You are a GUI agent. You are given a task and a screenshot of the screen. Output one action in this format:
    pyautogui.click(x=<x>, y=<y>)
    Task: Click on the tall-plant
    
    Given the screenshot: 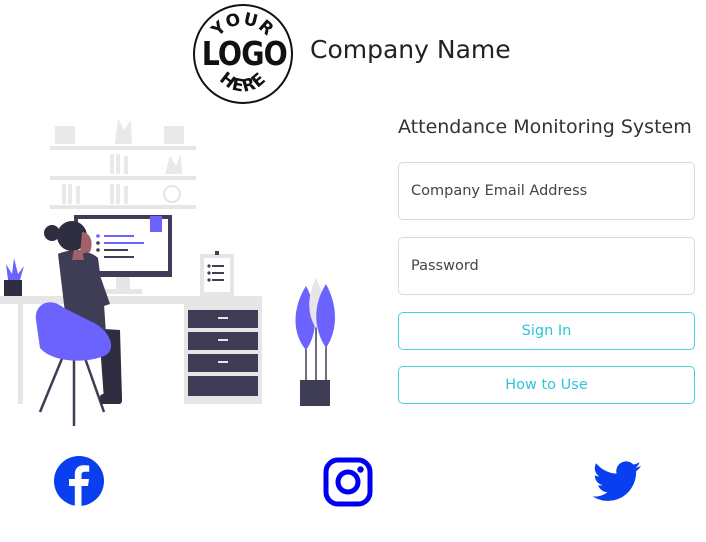 What is the action you would take?
    pyautogui.click(x=315, y=342)
    